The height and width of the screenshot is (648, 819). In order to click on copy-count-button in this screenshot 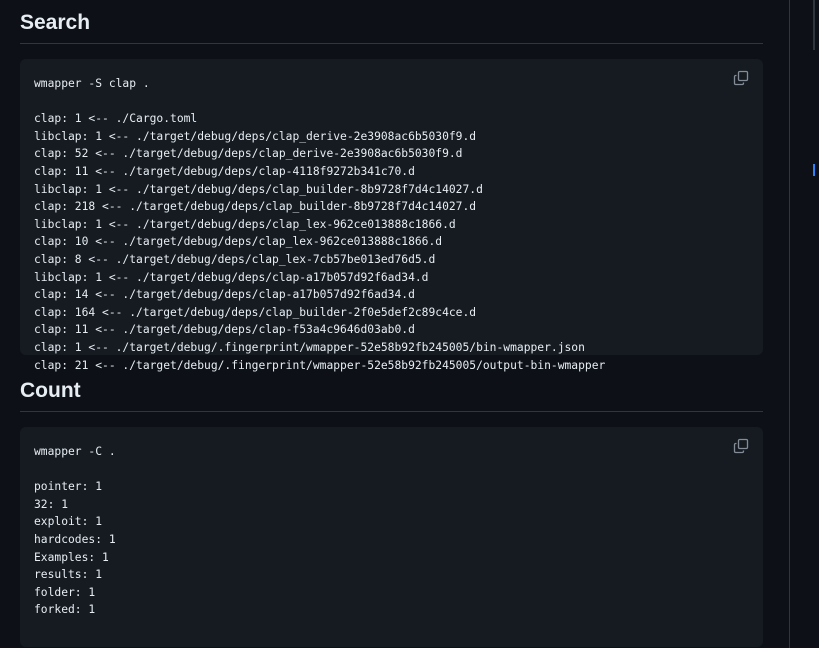, I will do `click(741, 446)`.